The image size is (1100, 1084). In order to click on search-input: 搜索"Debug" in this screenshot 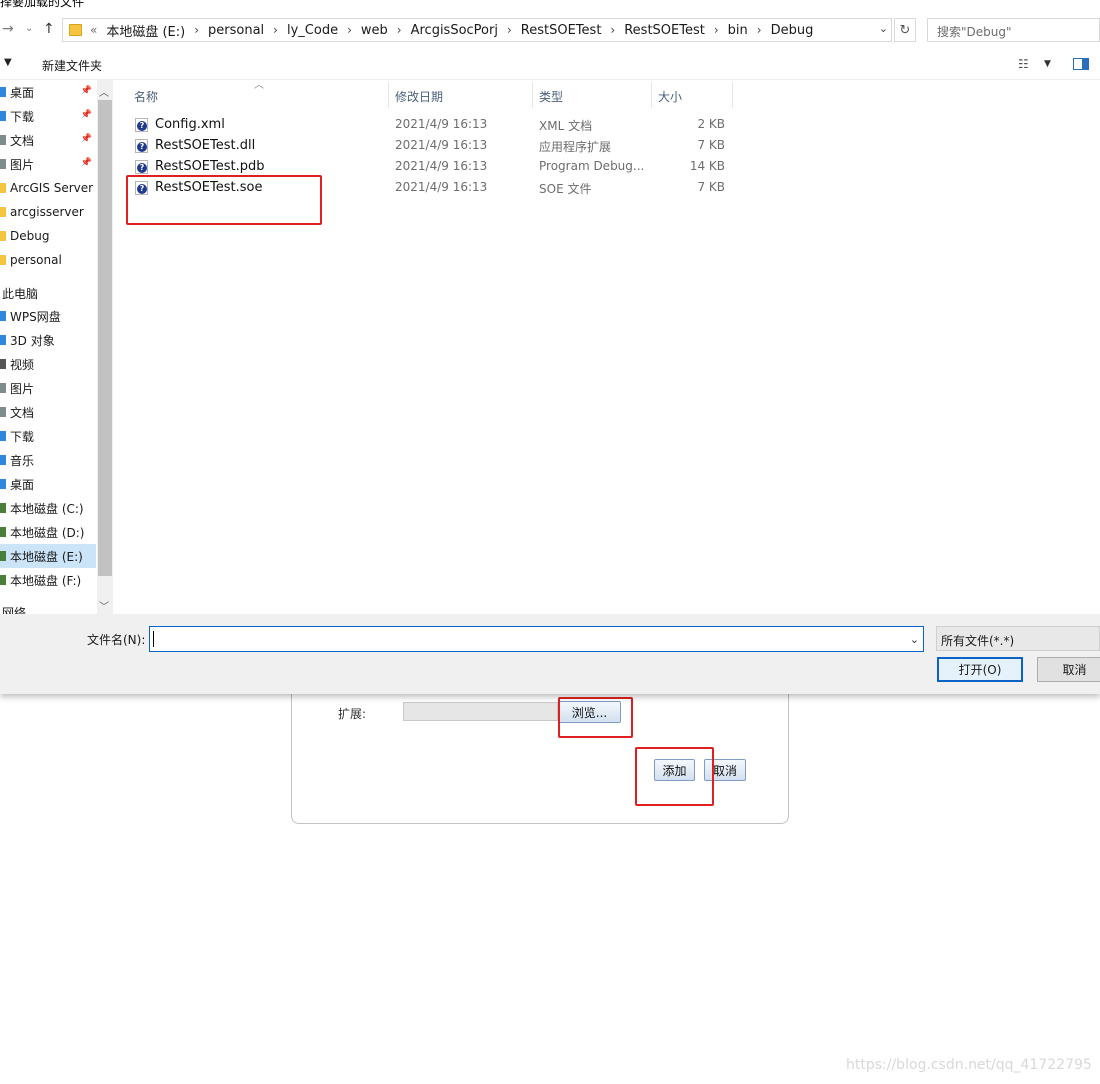, I will do `click(1013, 30)`.